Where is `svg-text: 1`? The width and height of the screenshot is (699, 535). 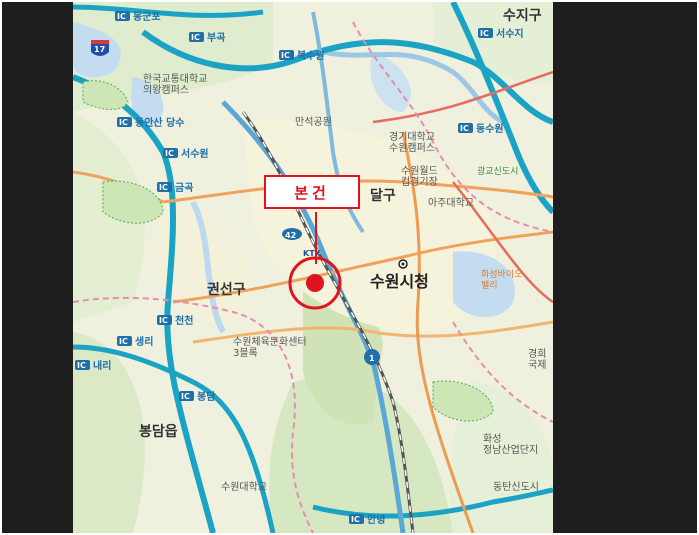
svg-text: 1 is located at coordinates (372, 358).